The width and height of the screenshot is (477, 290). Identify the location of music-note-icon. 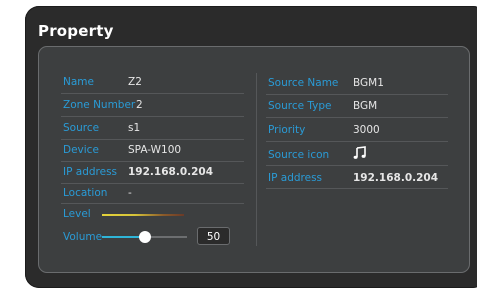
(359, 152).